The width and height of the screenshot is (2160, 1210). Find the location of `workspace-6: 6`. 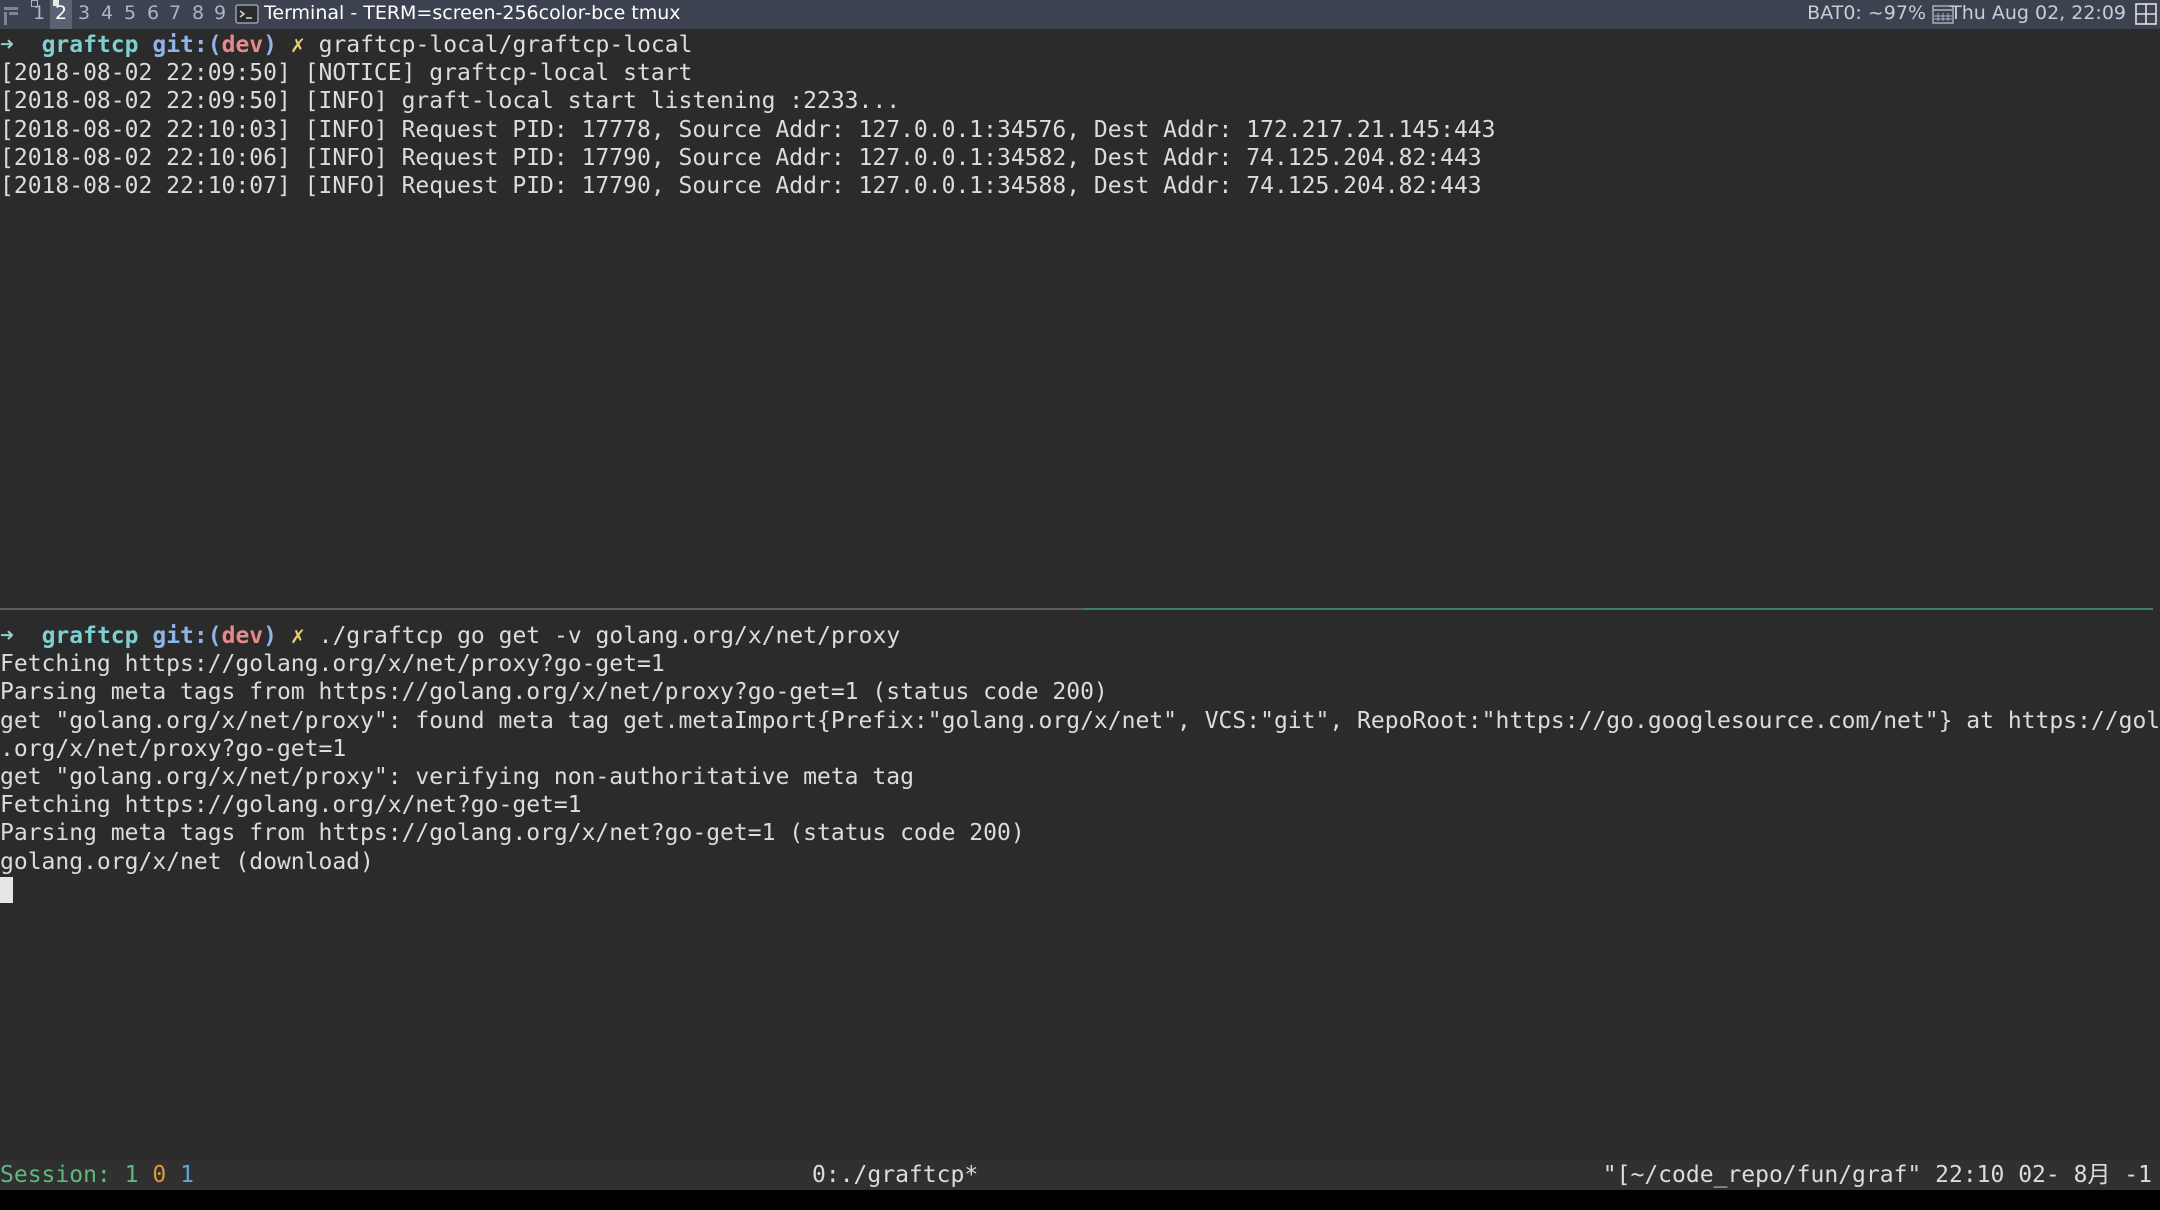

workspace-6: 6 is located at coordinates (153, 14).